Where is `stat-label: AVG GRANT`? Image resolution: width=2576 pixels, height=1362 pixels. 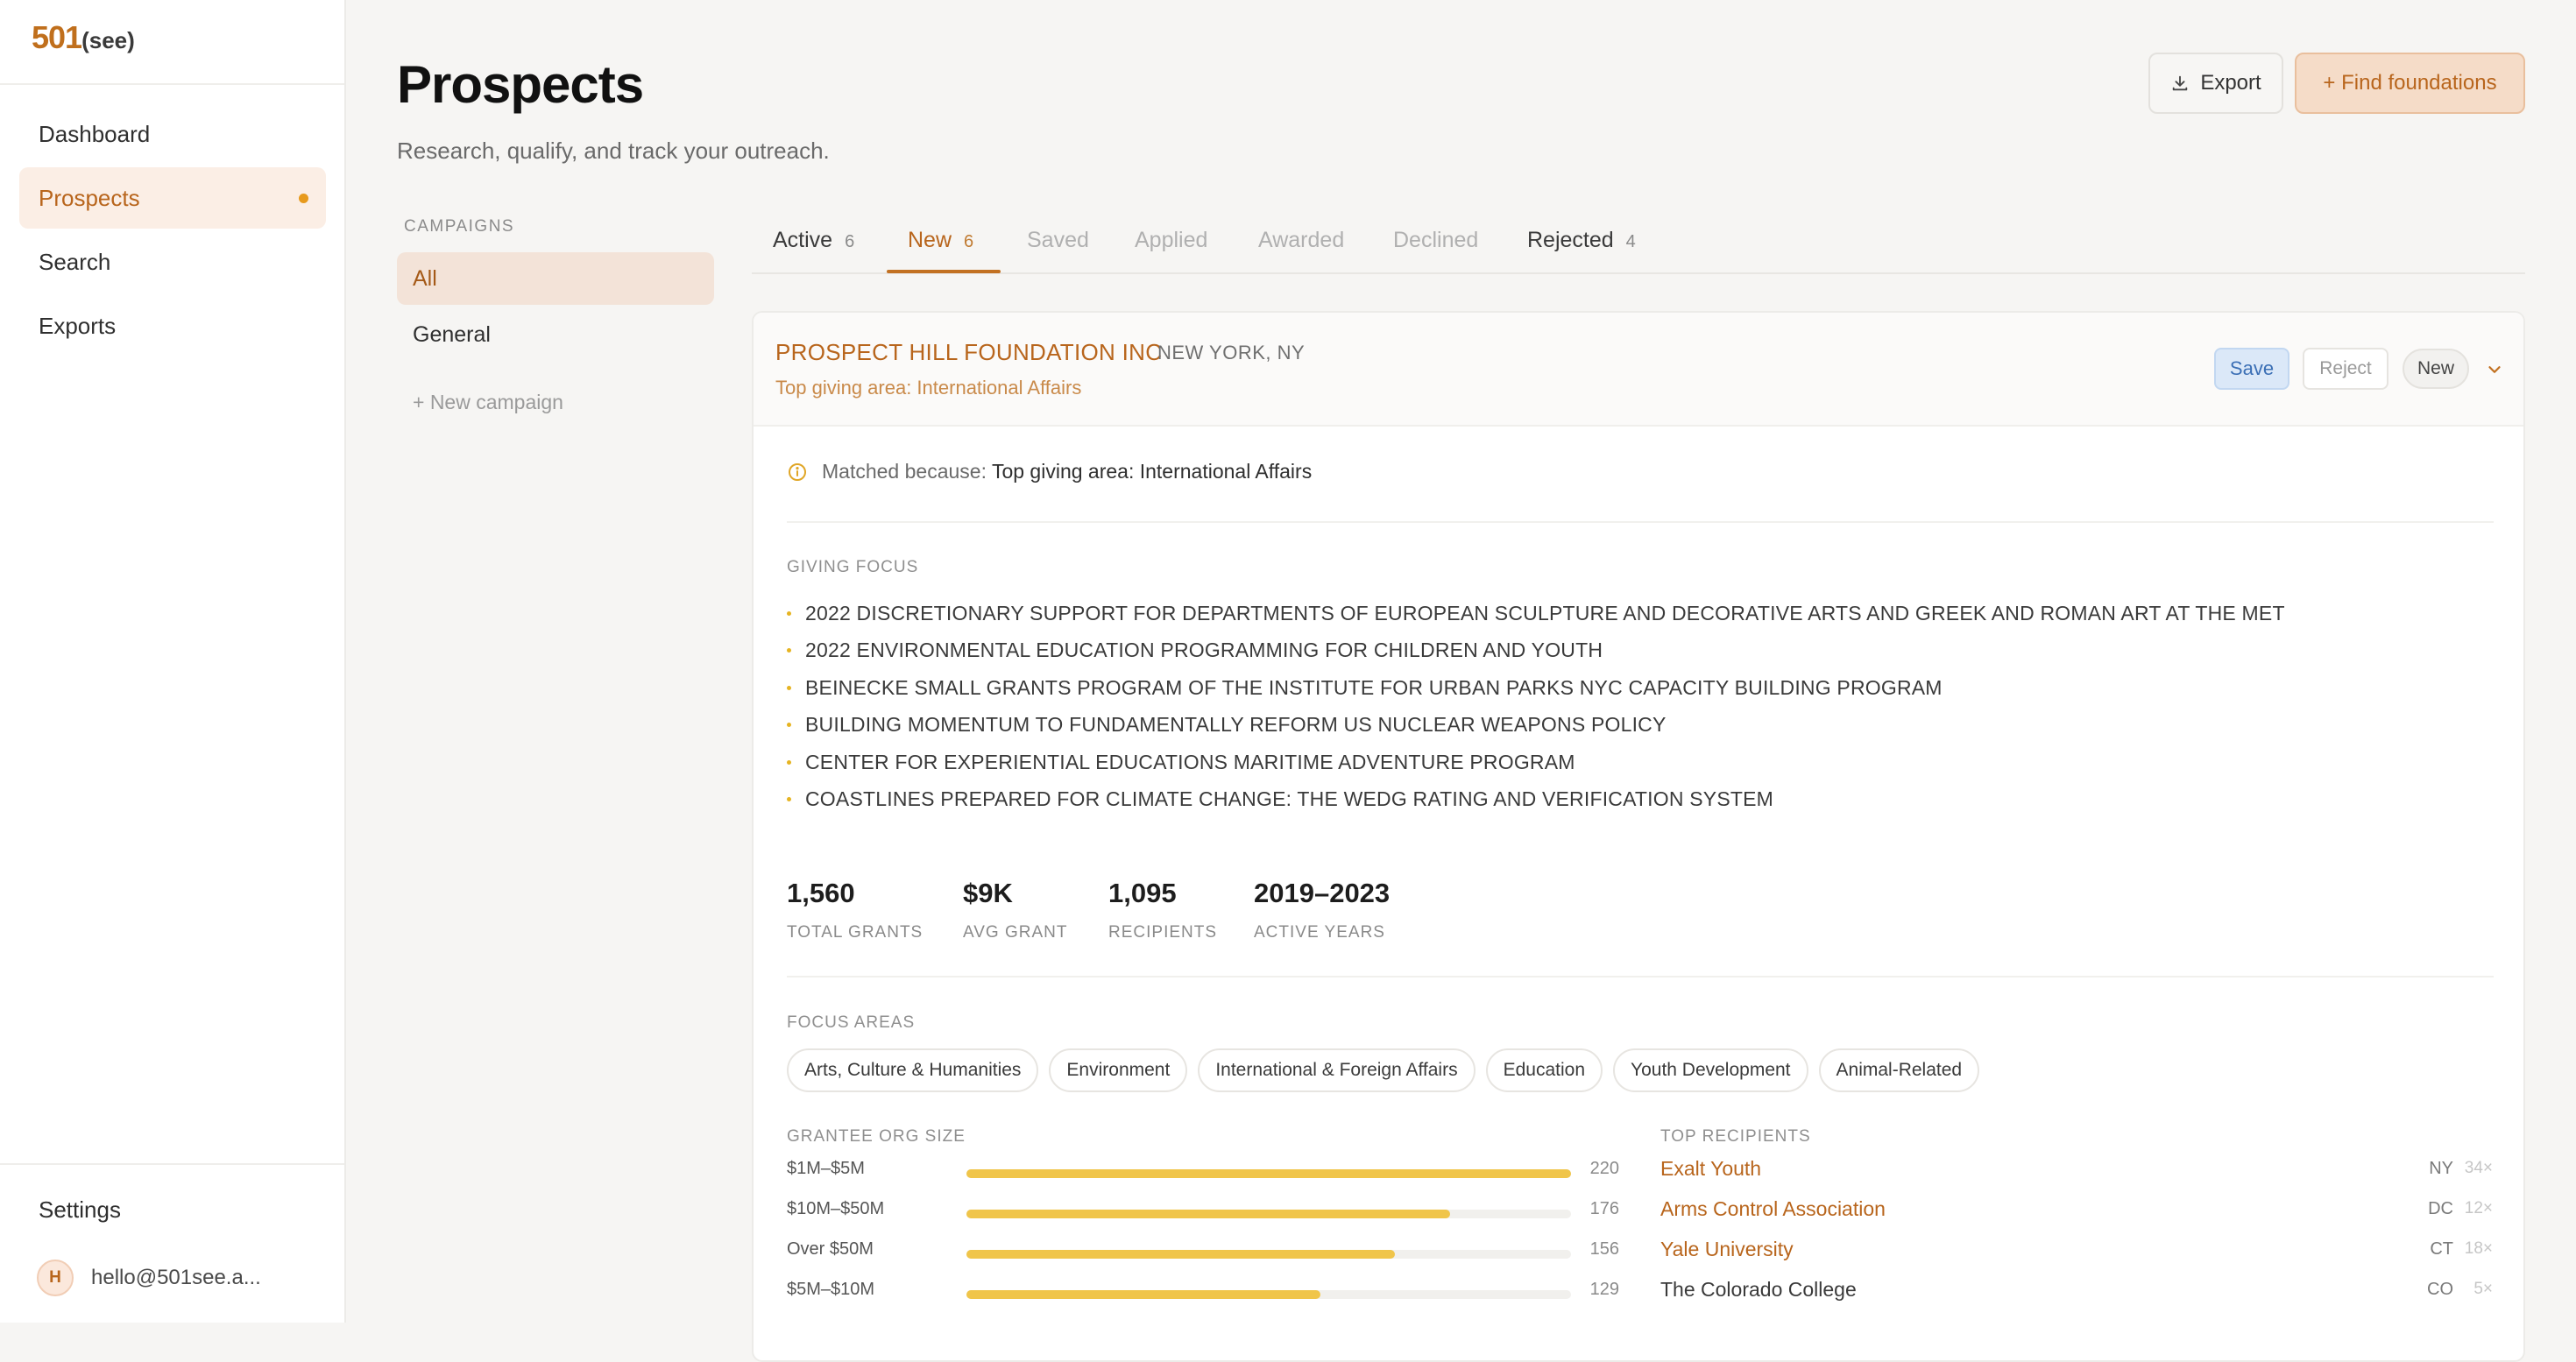 stat-label: AVG GRANT is located at coordinates (1015, 933).